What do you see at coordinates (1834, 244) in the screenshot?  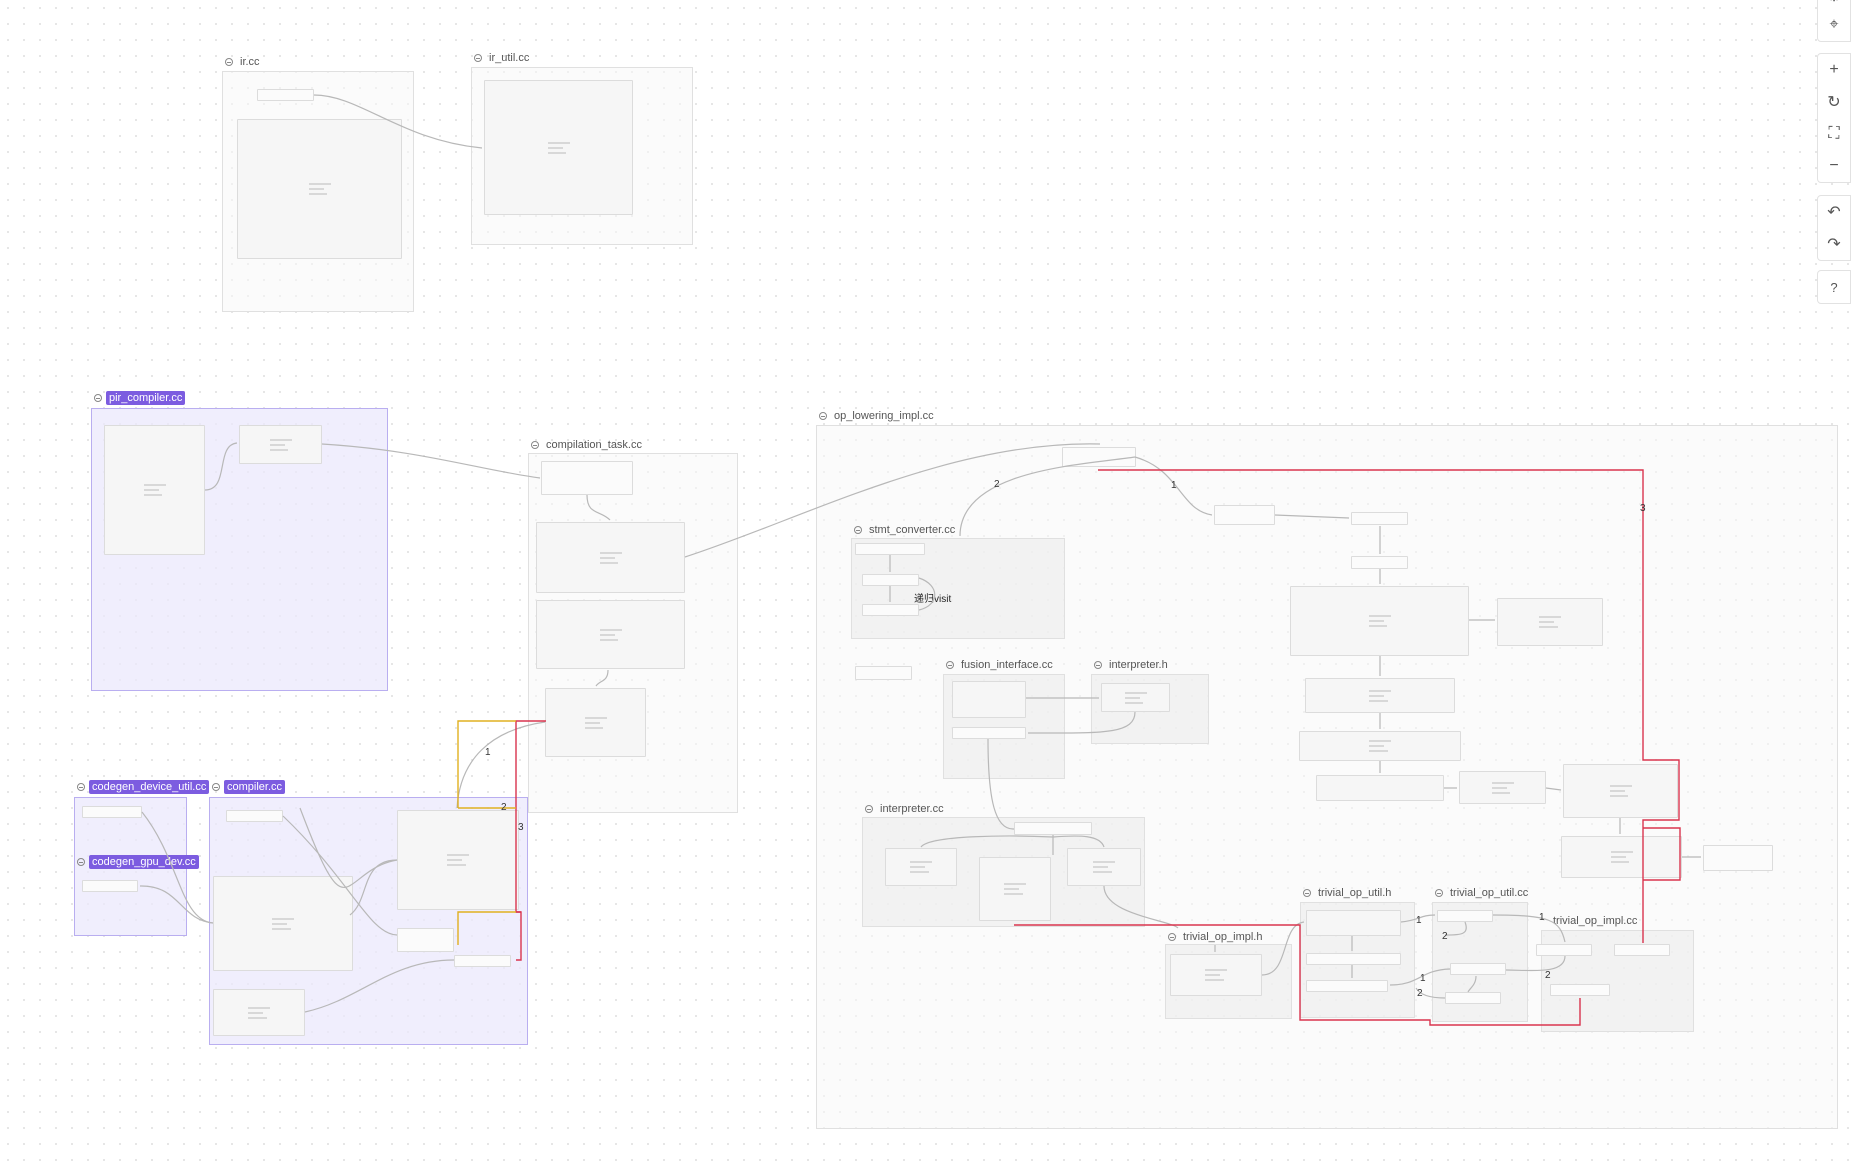 I see `redo-icon: ↷` at bounding box center [1834, 244].